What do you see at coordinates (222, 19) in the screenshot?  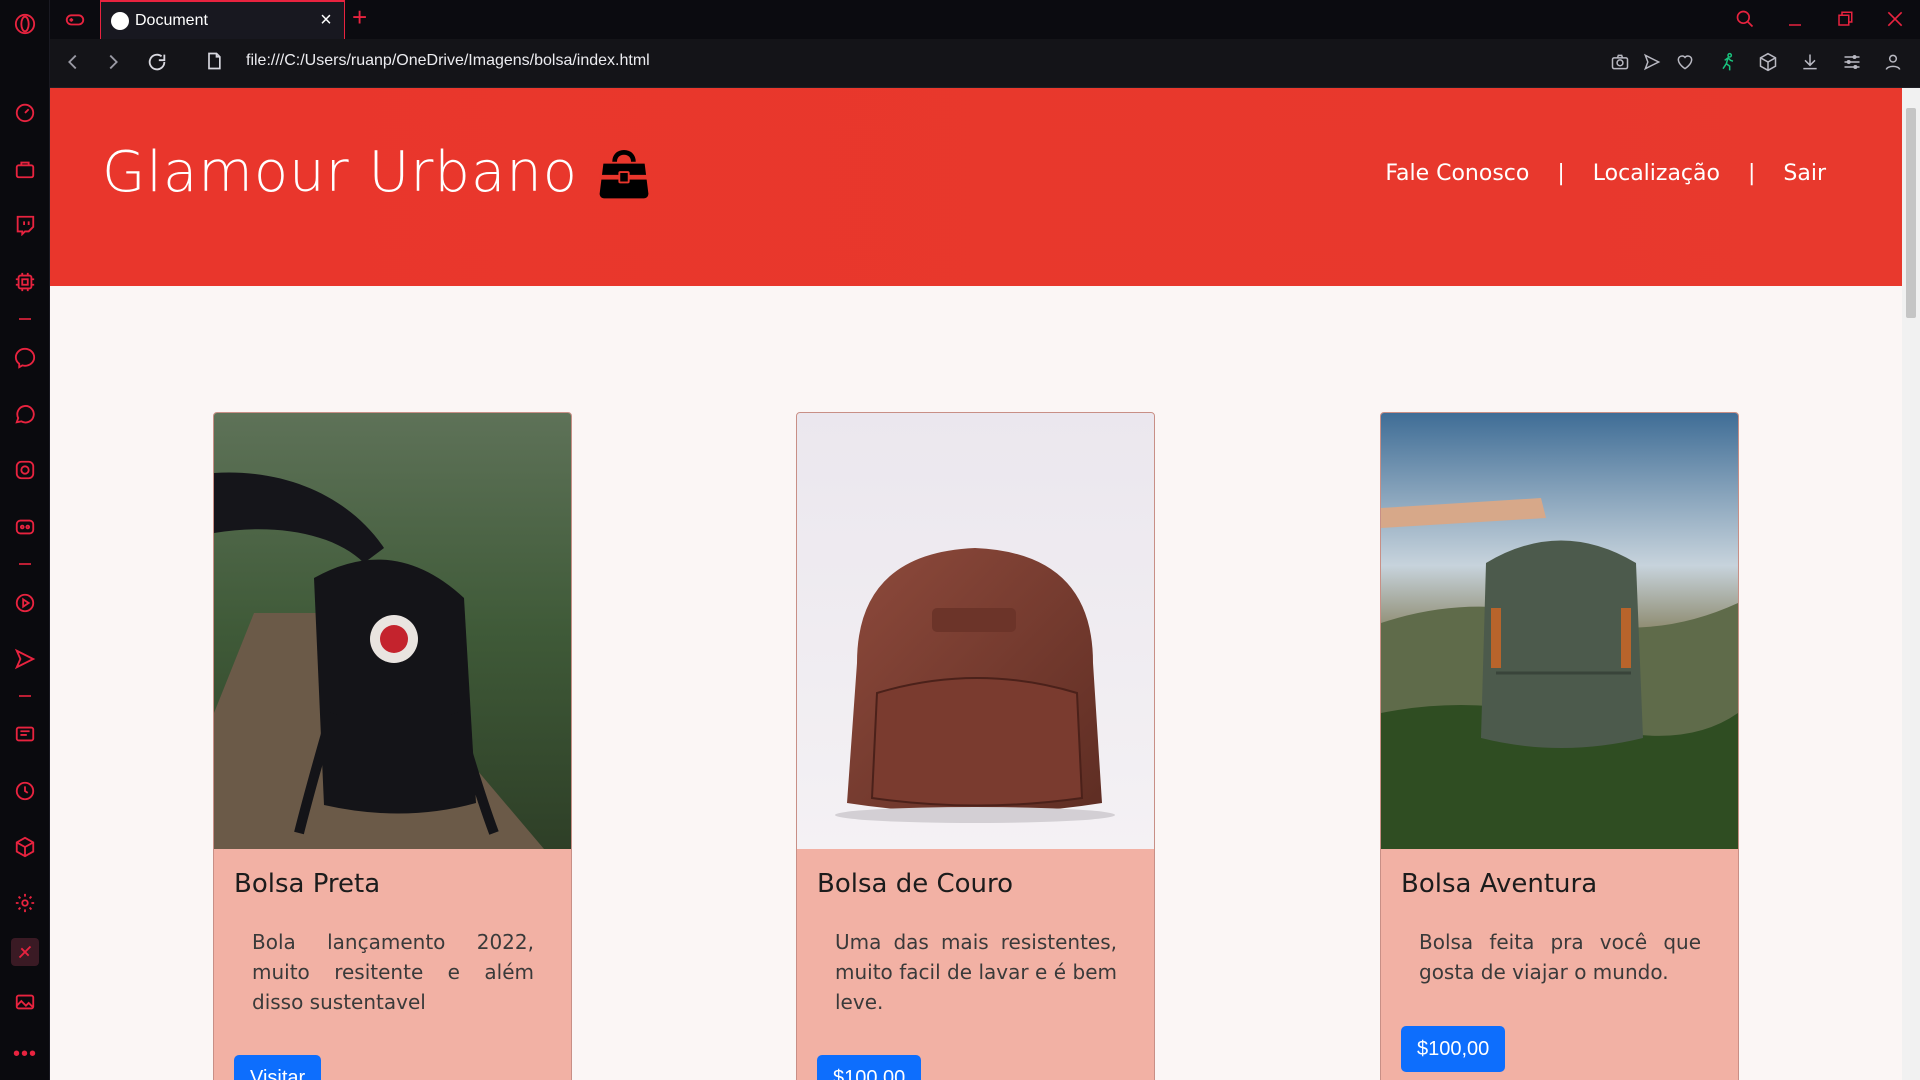 I see `tab-document: Document ×` at bounding box center [222, 19].